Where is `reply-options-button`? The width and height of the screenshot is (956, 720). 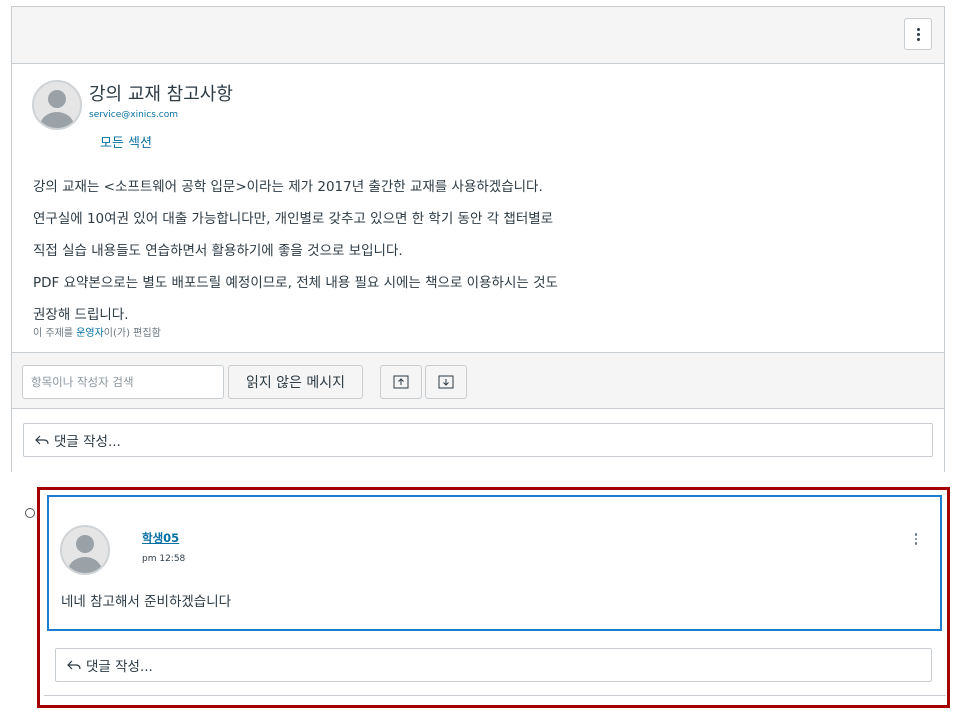 reply-options-button is located at coordinates (916, 539).